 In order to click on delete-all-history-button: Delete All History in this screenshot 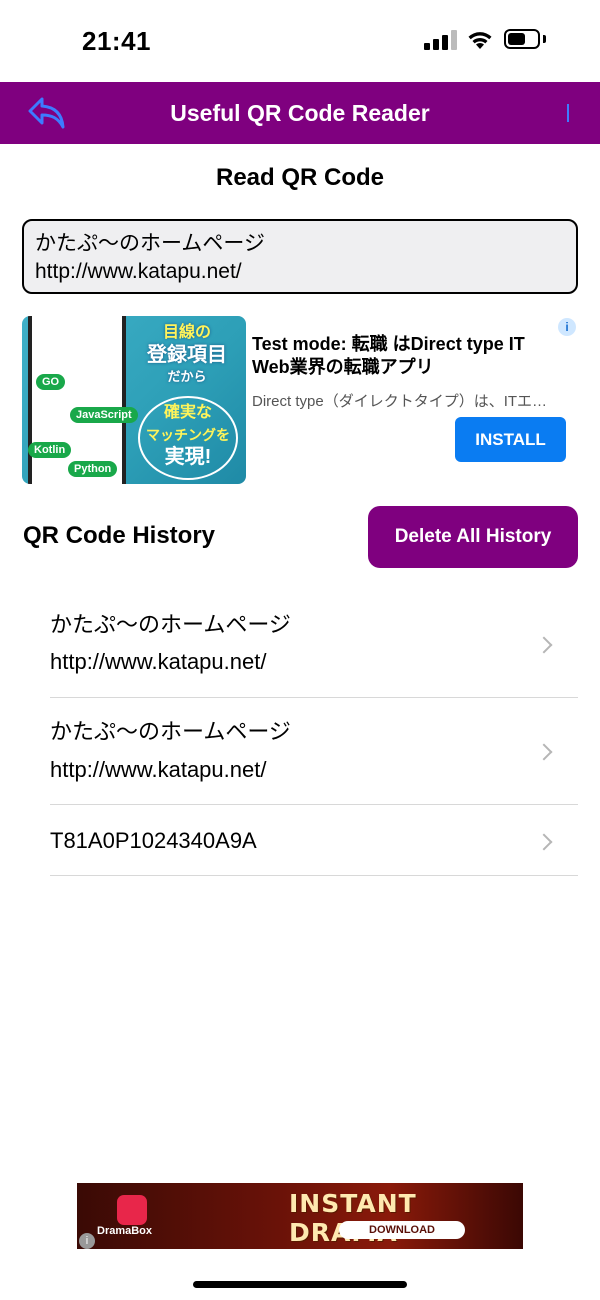, I will do `click(473, 537)`.